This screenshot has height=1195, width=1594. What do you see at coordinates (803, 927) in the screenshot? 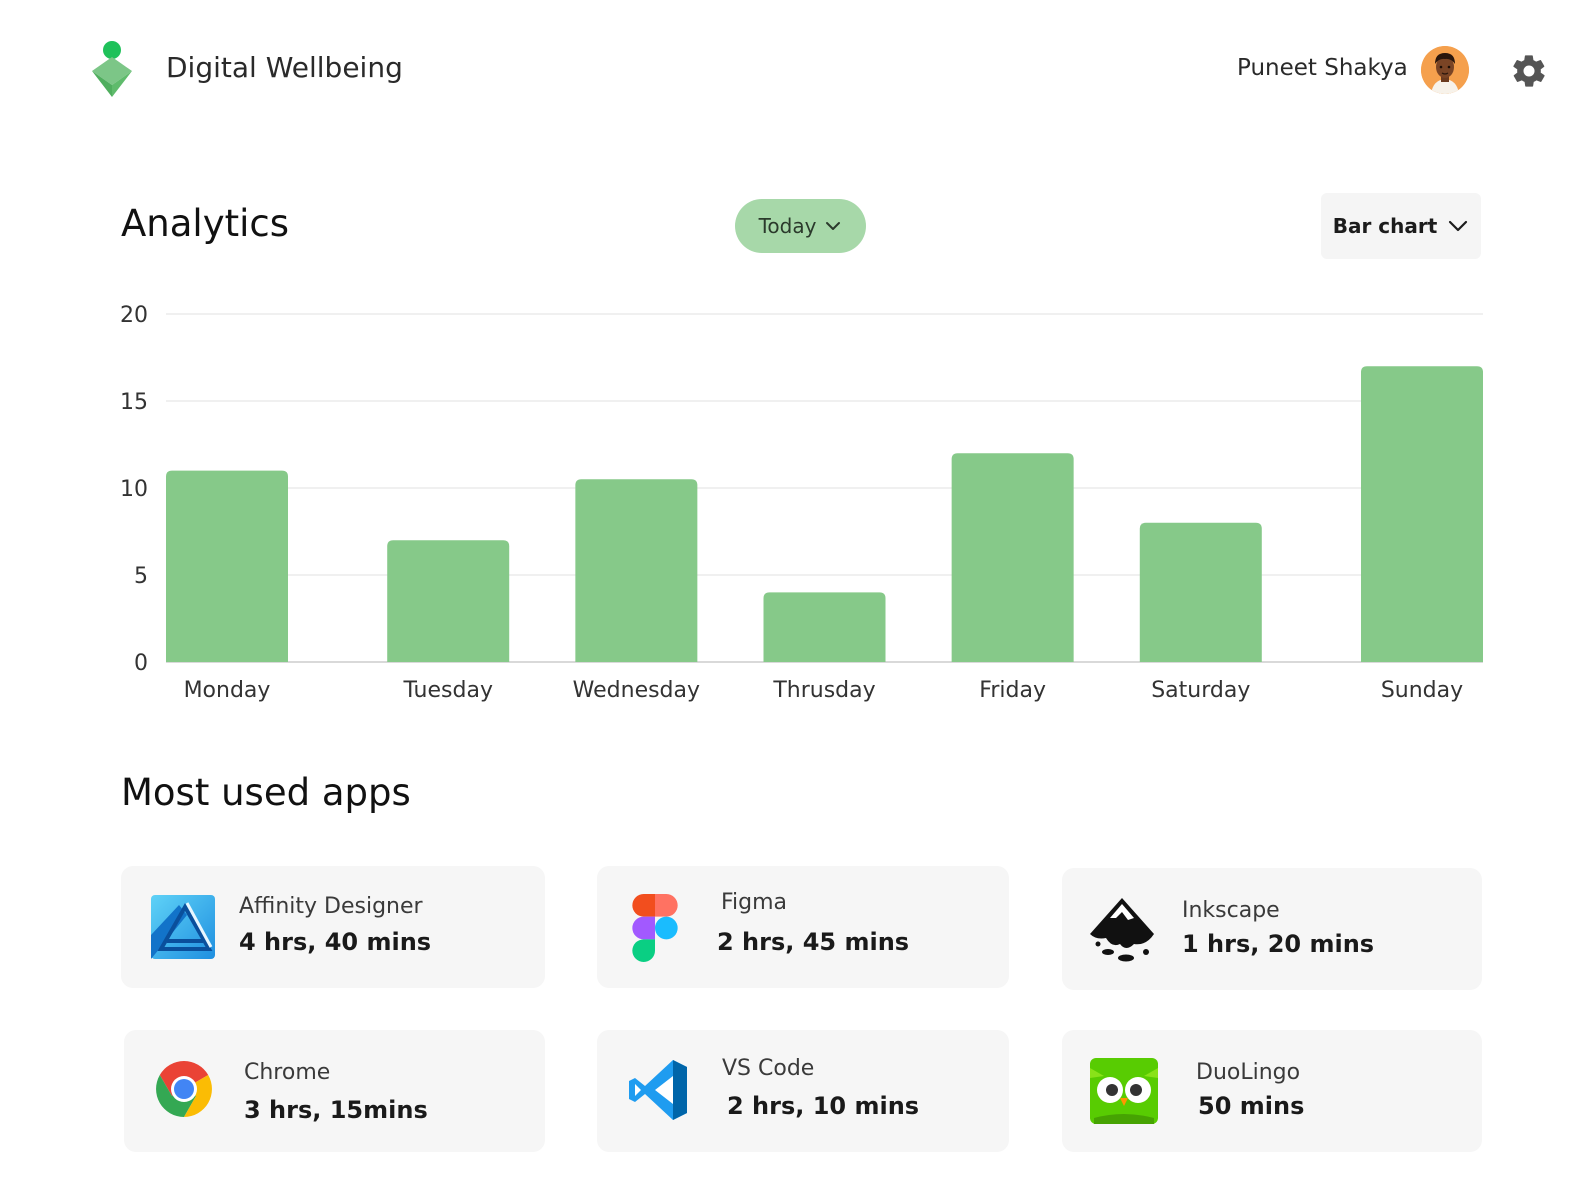
I see `app-card-figma: Figma 2 hrs, 45 mins` at bounding box center [803, 927].